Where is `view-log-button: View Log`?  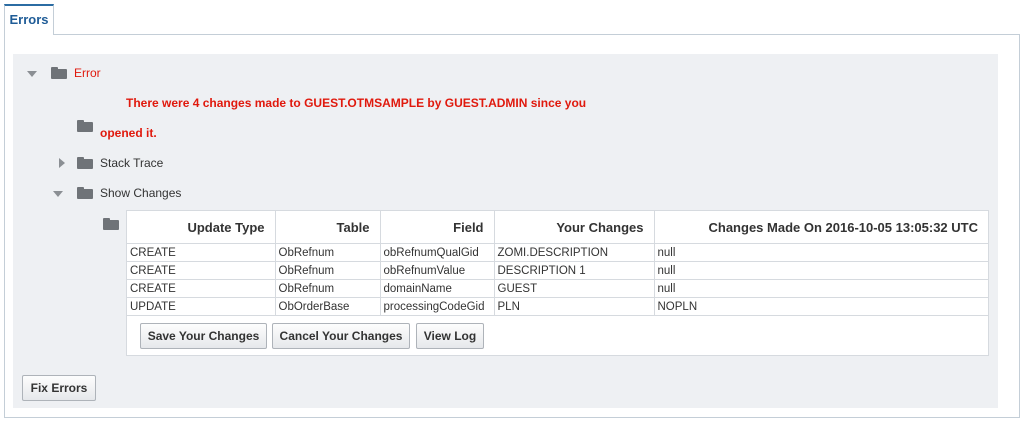 view-log-button: View Log is located at coordinates (450, 336).